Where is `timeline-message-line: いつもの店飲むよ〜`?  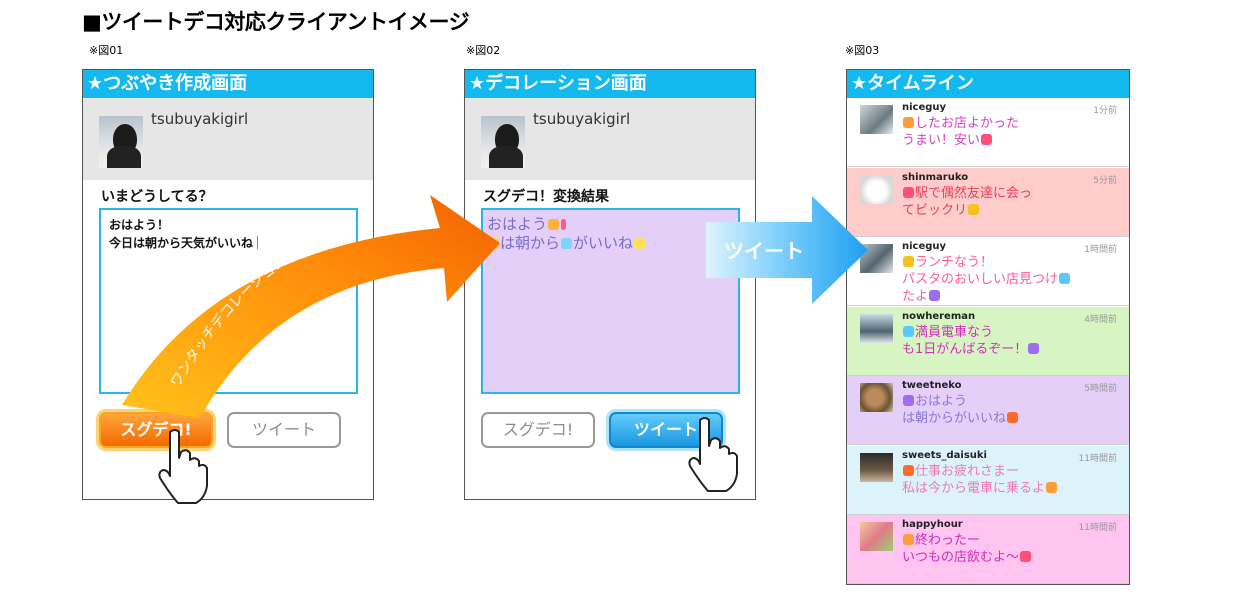
timeline-message-line: いつもの店飲むよ〜 is located at coordinates (961, 557).